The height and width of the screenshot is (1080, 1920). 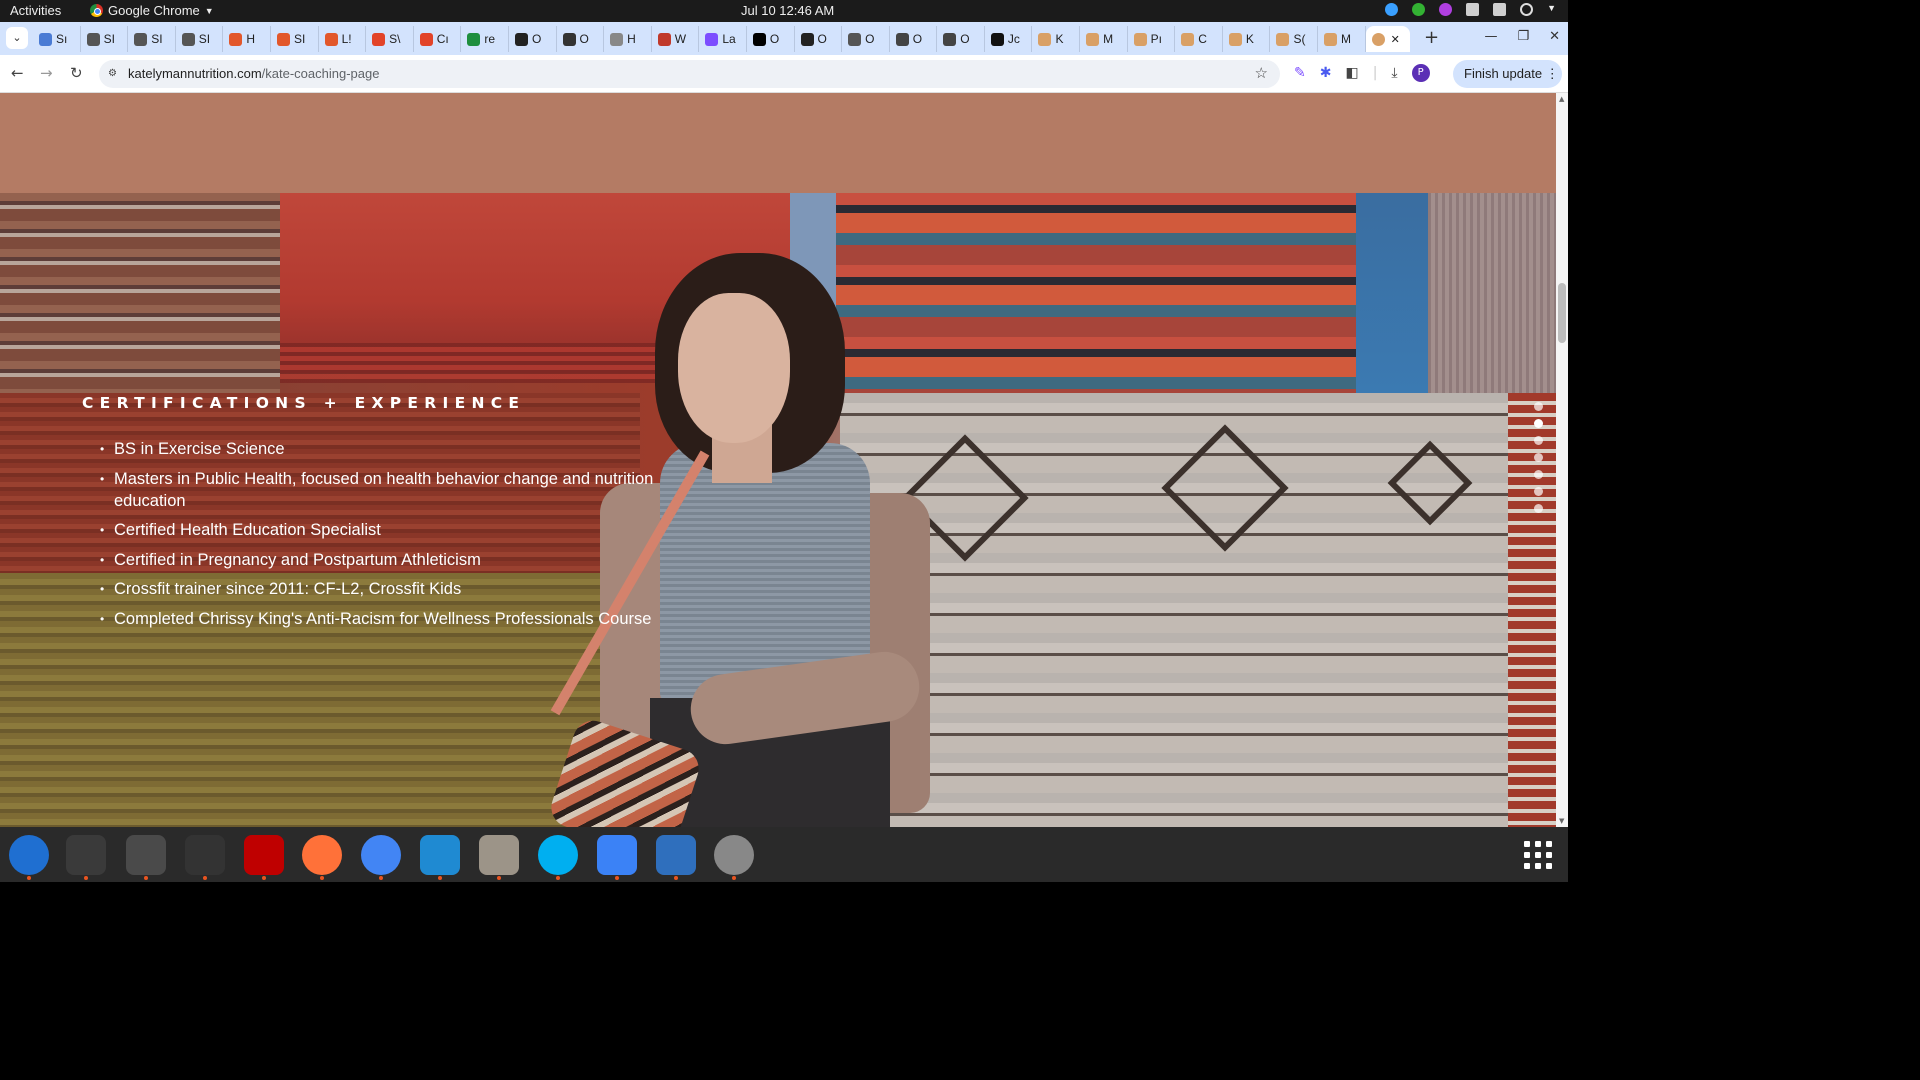 What do you see at coordinates (35, 10) in the screenshot?
I see `activities-button: Activities` at bounding box center [35, 10].